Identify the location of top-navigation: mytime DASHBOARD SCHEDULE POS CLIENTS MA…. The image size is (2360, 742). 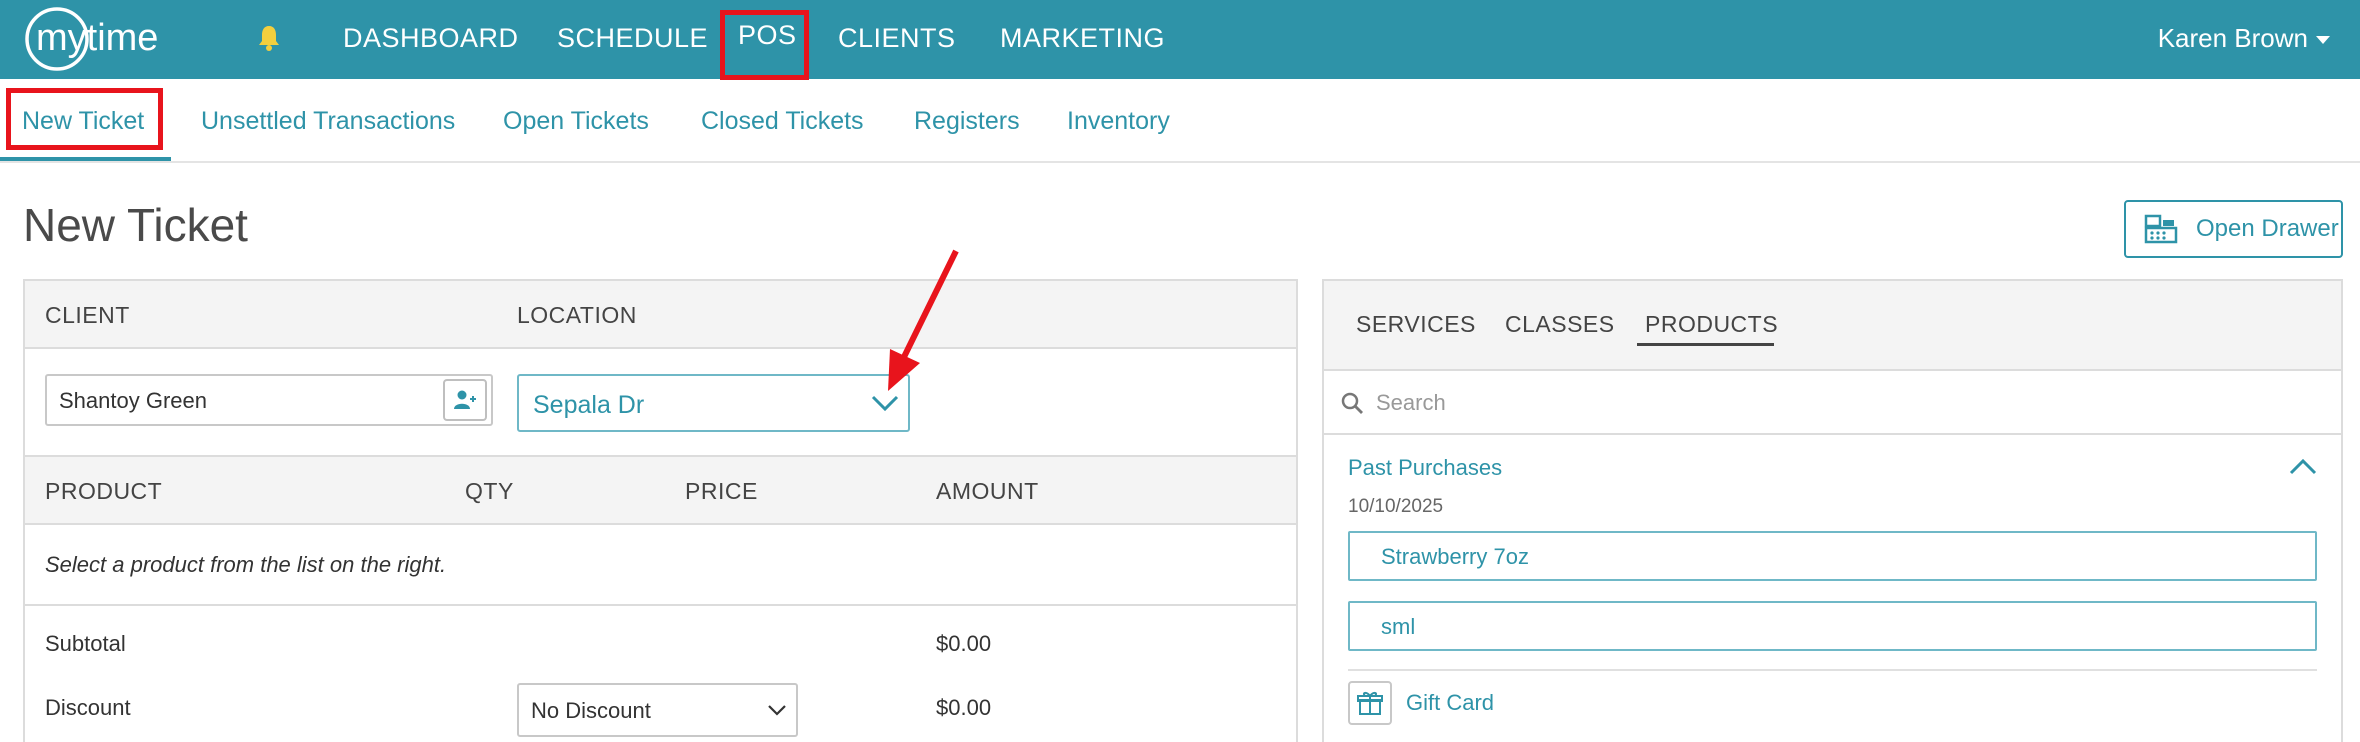
(1180, 39).